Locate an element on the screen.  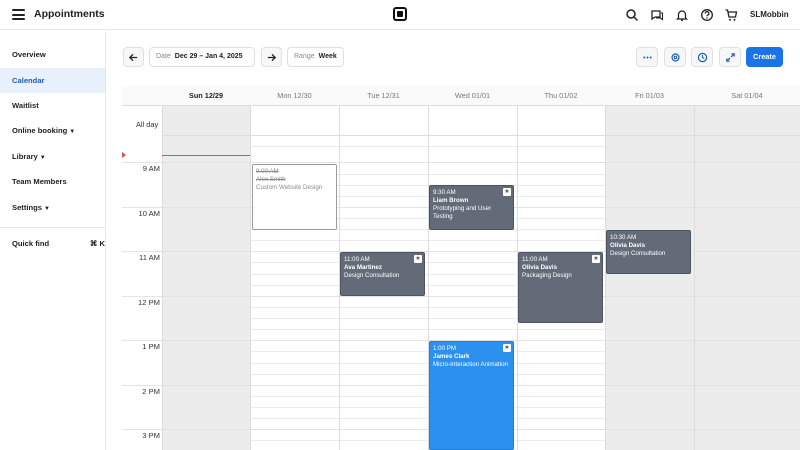
appointment-time: 1:00 PM is located at coordinates (445, 348).